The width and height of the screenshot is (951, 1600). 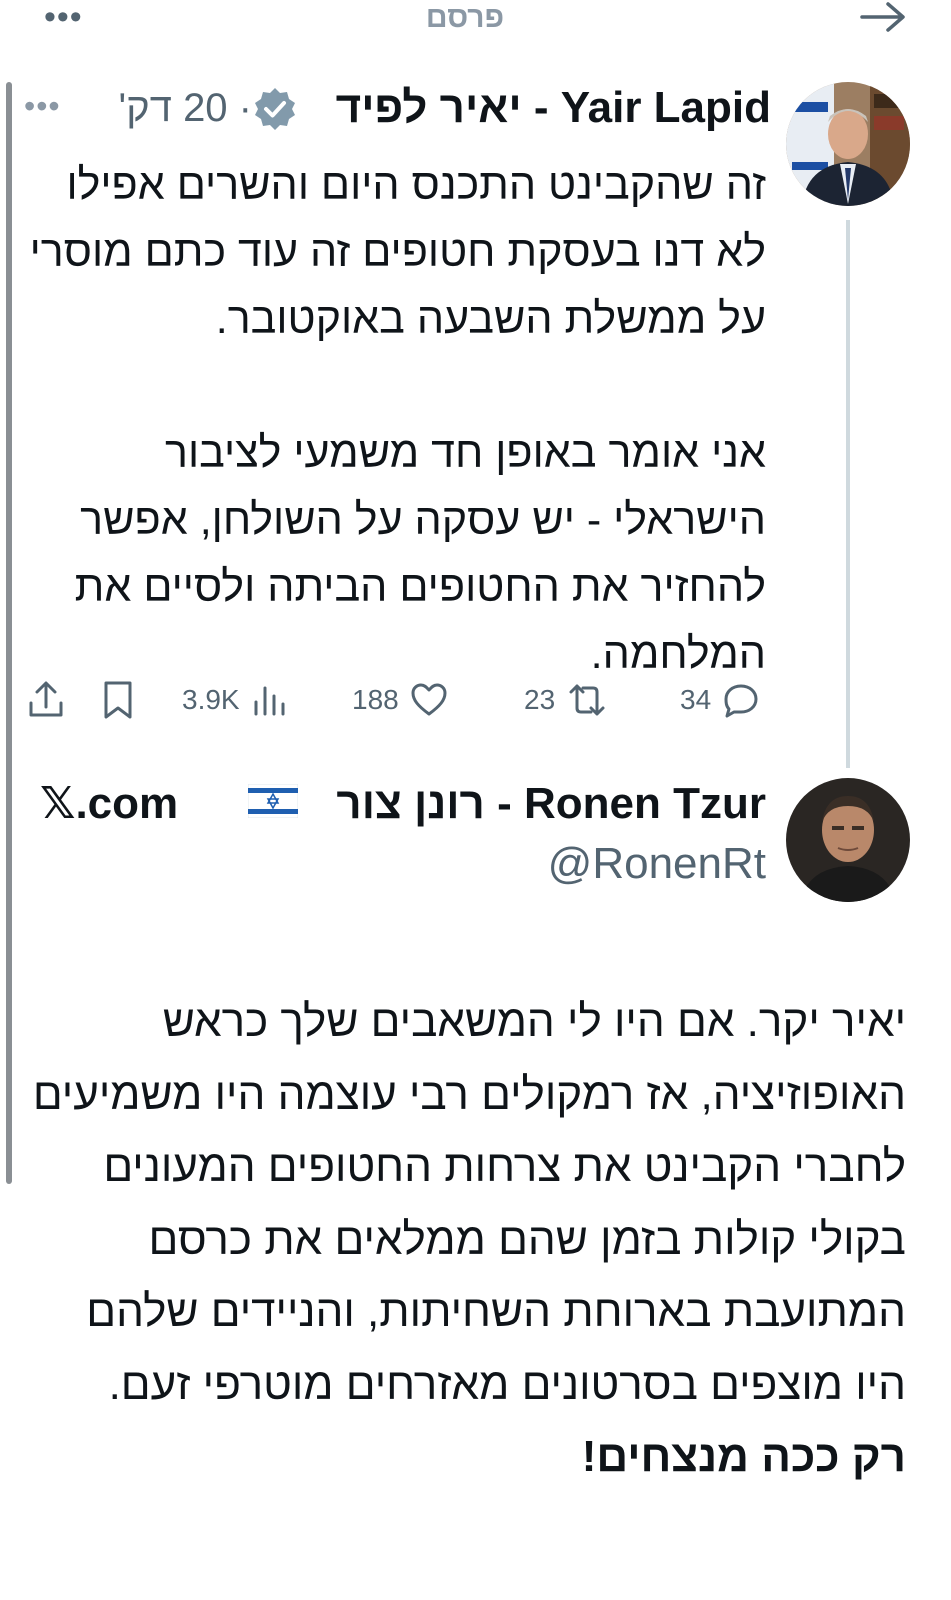 What do you see at coordinates (551, 804) in the screenshot?
I see `quoted-display-name: Ronen Tzur - רונן צור` at bounding box center [551, 804].